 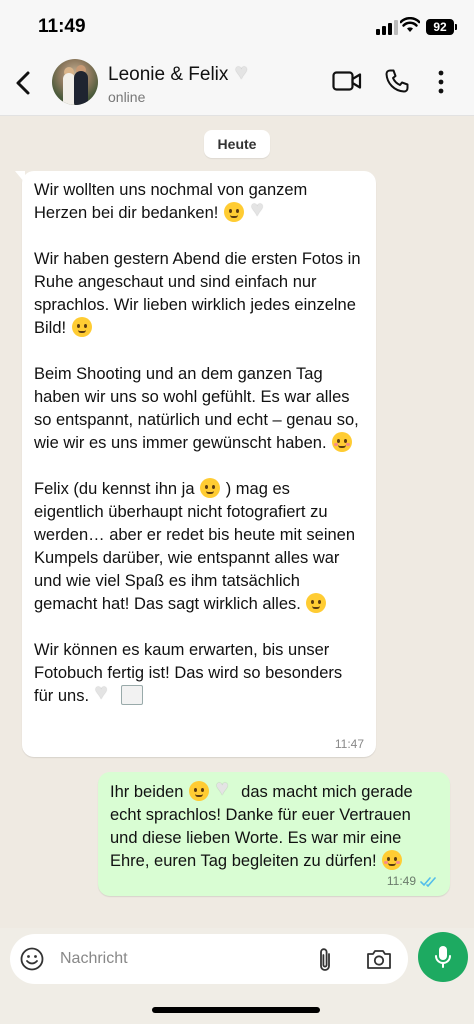 I want to click on attach-icon, so click(x=325, y=960).